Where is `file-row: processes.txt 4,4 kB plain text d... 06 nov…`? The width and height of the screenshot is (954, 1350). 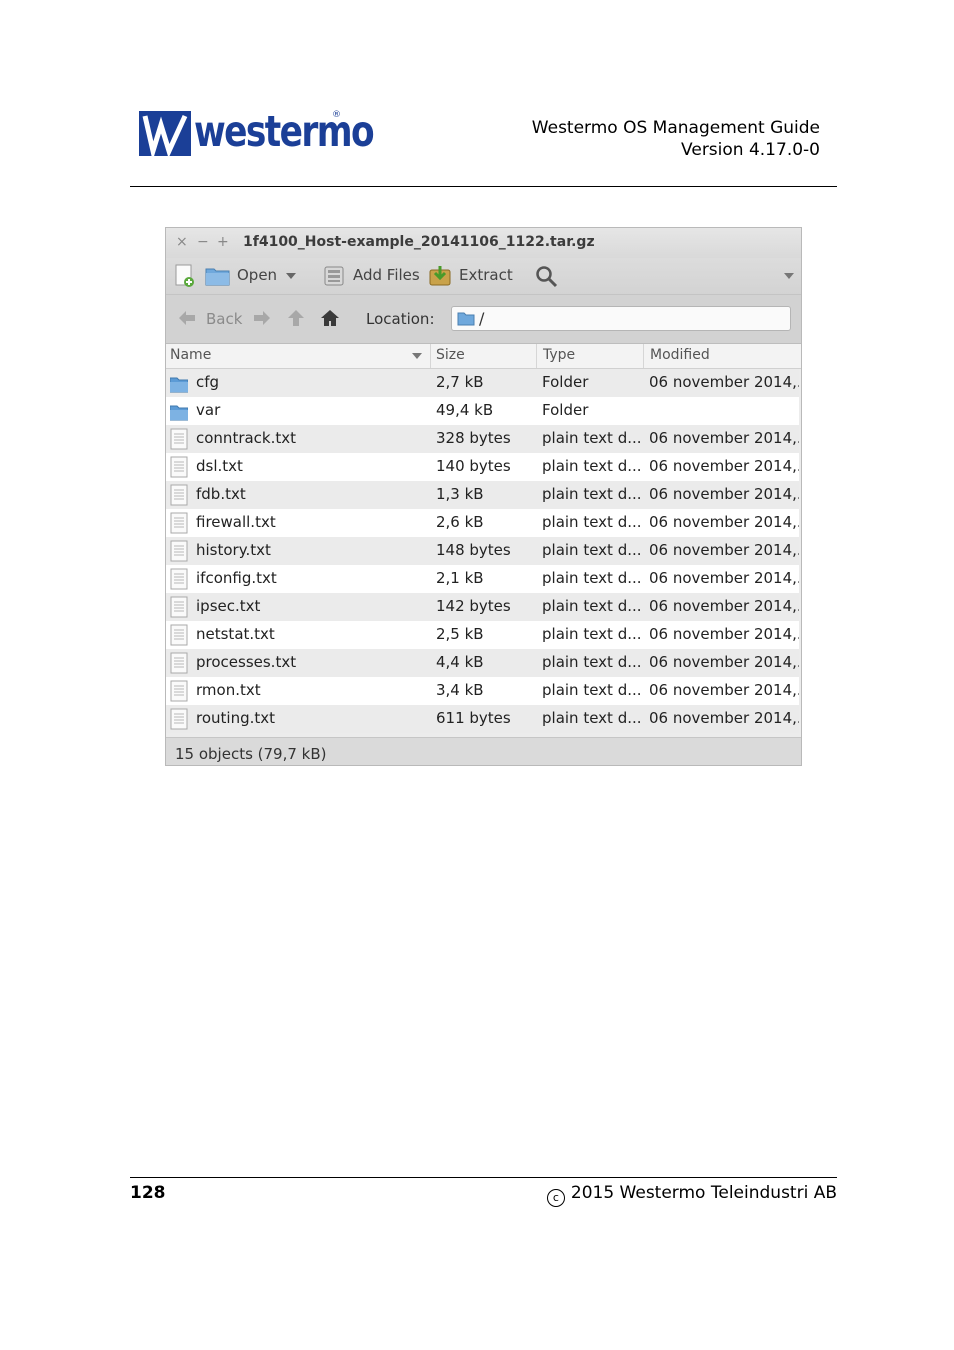 file-row: processes.txt 4,4 kB plain text d... 06 nov… is located at coordinates (482, 663).